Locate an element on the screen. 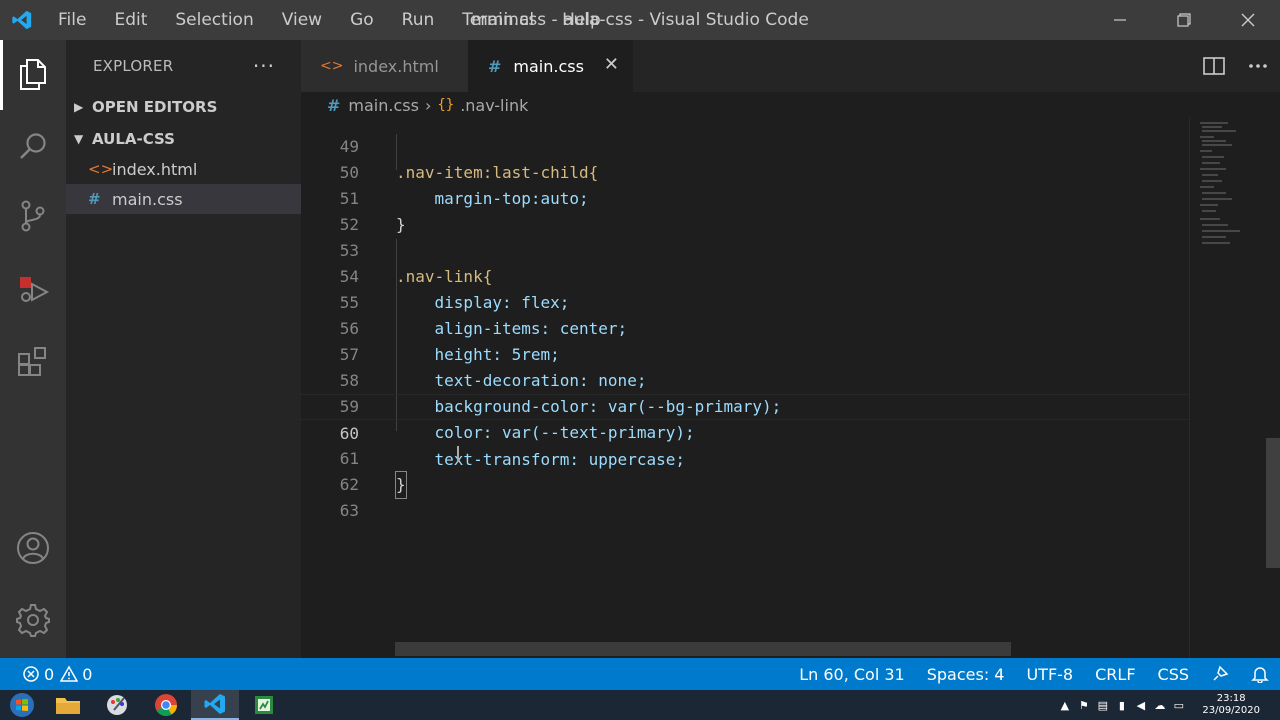 This screenshot has height=720, width=1280. clock-time: 23:18 is located at coordinates (1231, 698).